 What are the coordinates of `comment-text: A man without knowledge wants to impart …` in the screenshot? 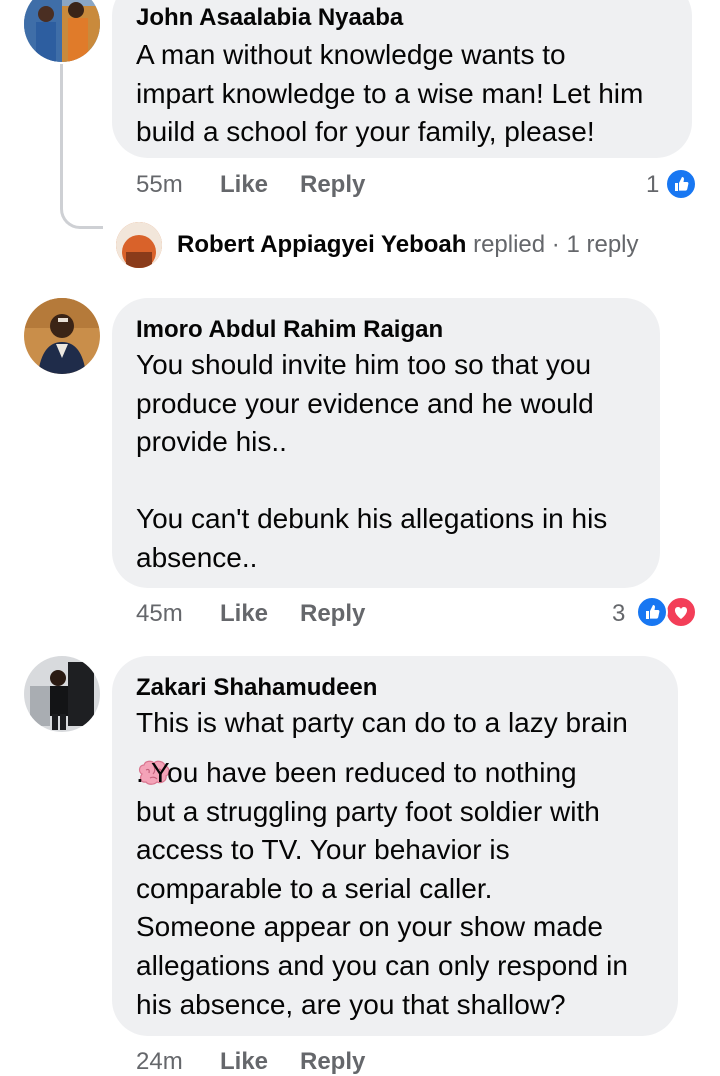 It's located at (390, 93).